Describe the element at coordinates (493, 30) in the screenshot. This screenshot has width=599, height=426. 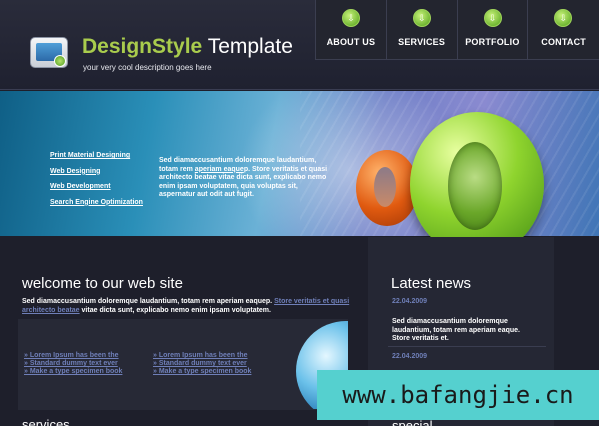
I see `nav-item-portfolio: ⇩ PORTFOLIO` at that location.